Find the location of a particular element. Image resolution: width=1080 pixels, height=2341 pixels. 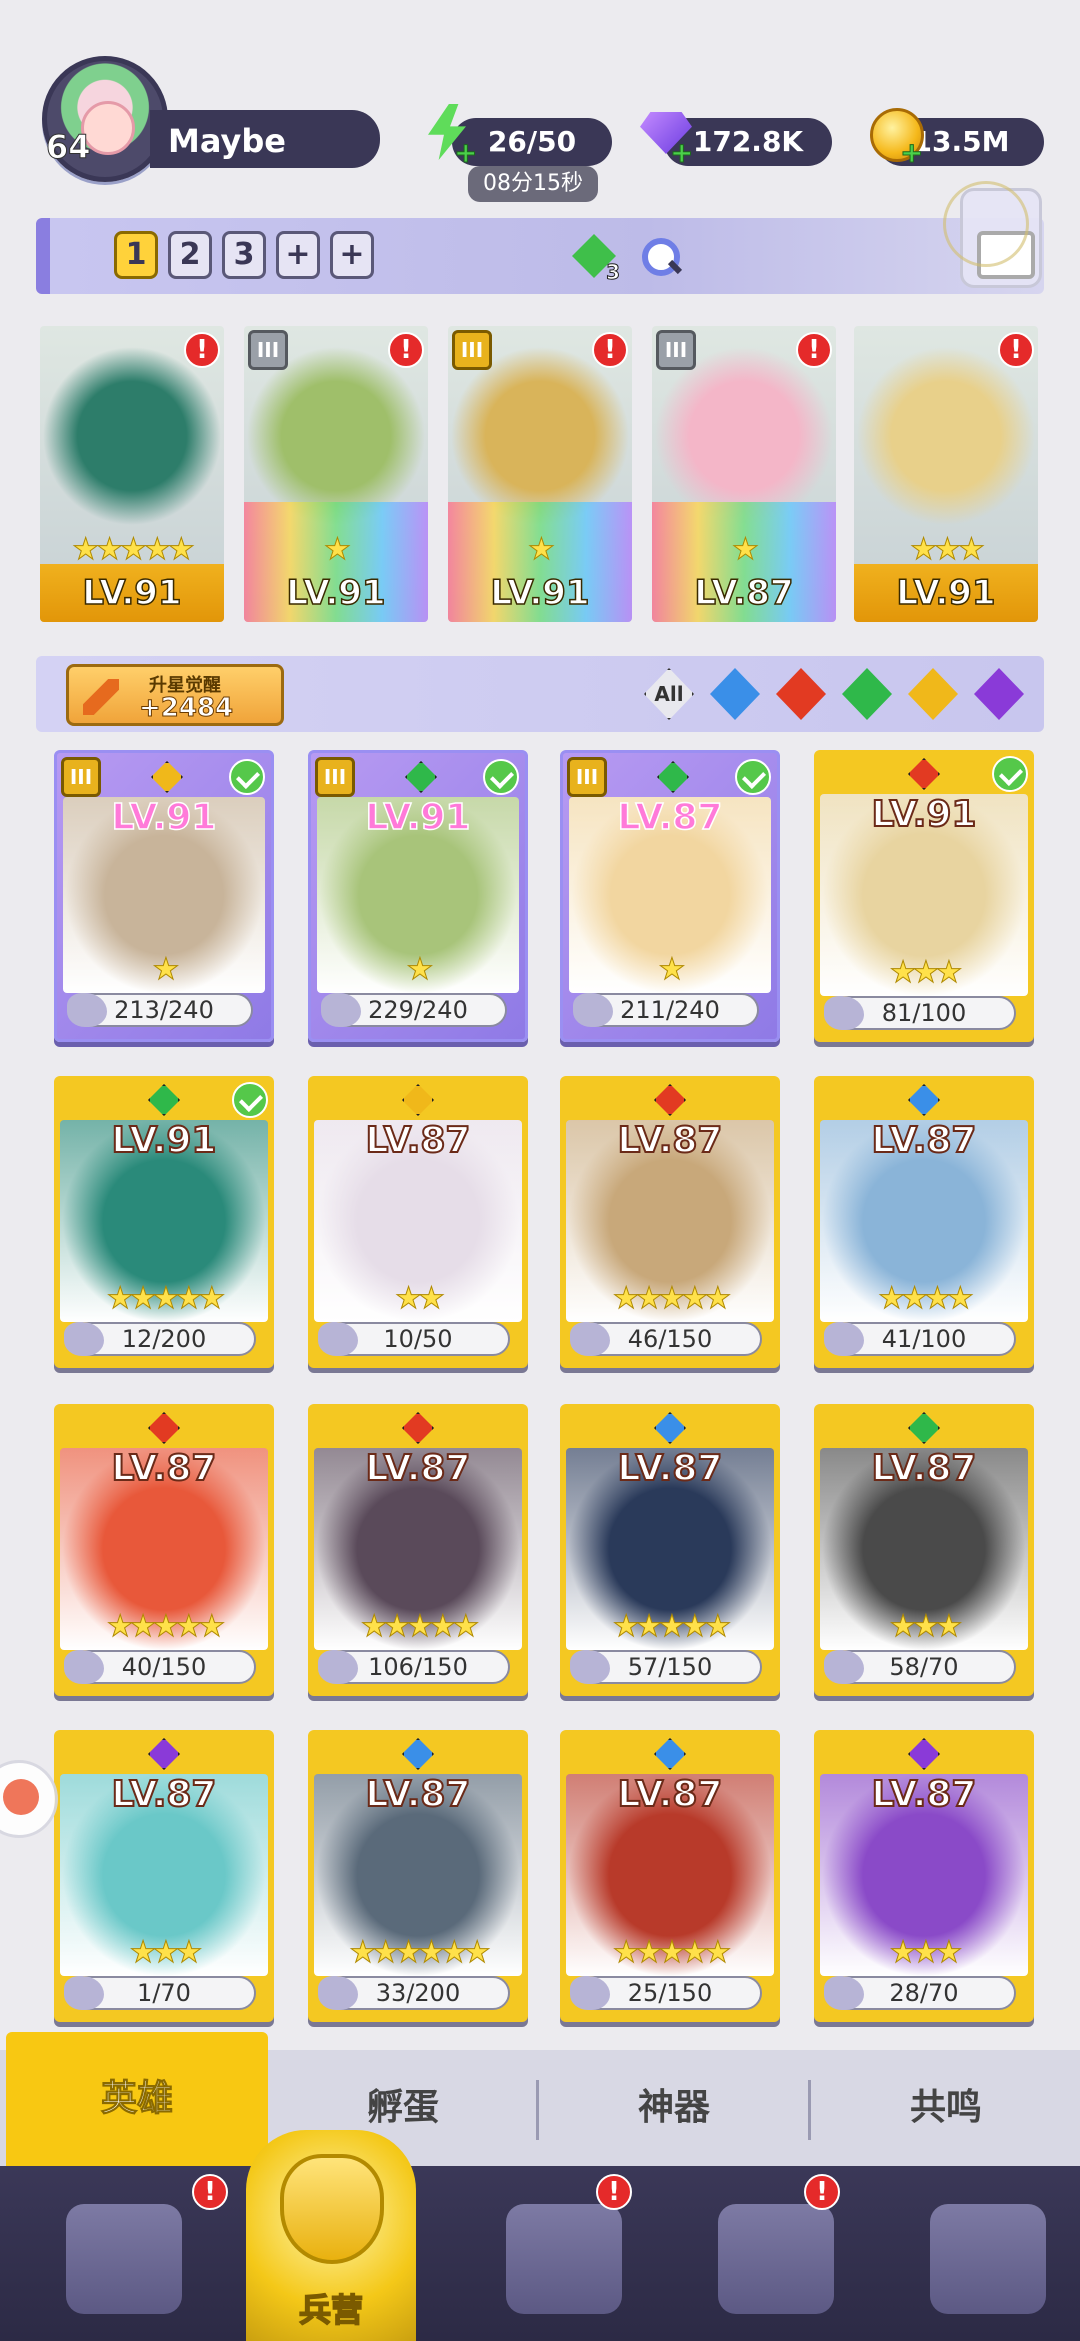

element-nature-icon is located at coordinates (164, 1100).